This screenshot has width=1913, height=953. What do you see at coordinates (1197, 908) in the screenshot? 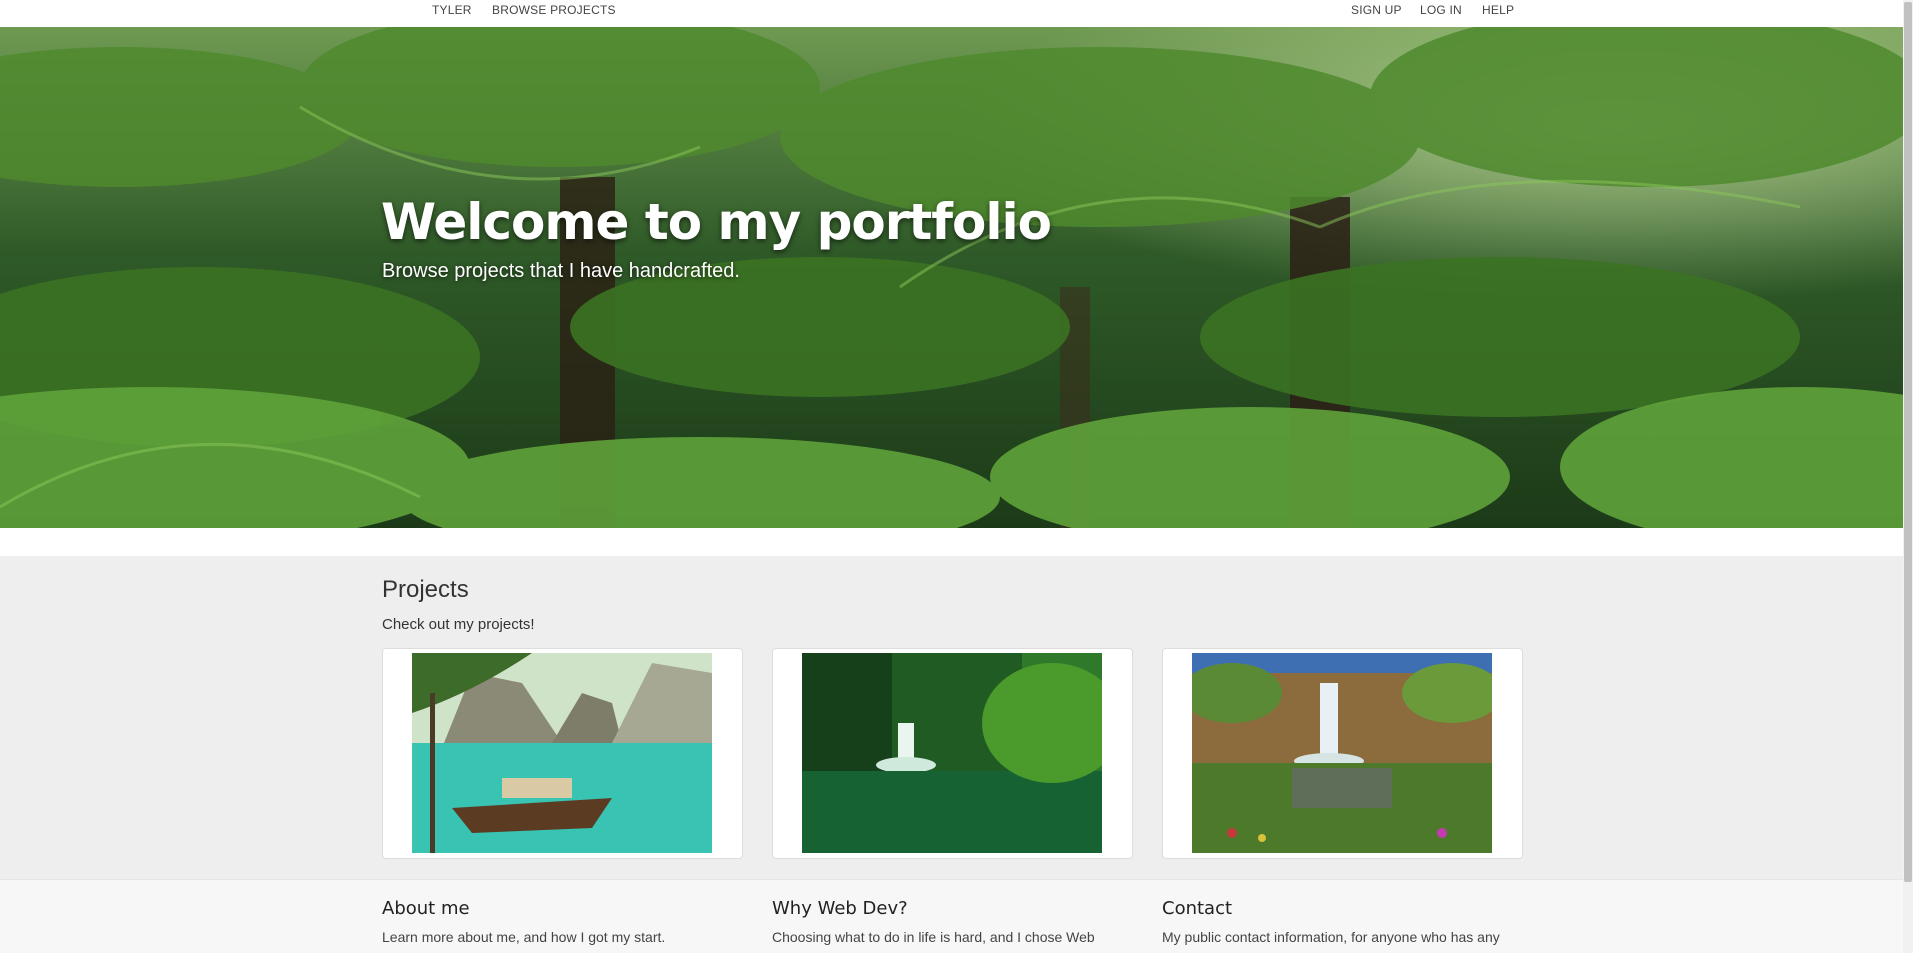
I see `footer-contact-title: Contact` at bounding box center [1197, 908].